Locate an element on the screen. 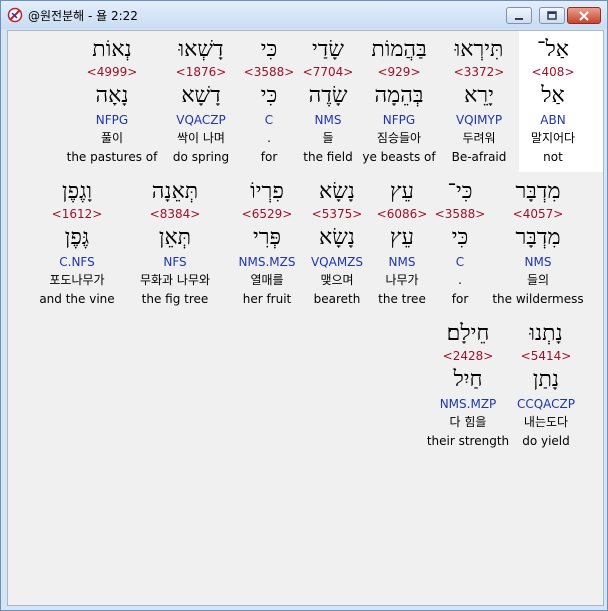 The image size is (608, 611). strong-number: <1612> is located at coordinates (77, 214).